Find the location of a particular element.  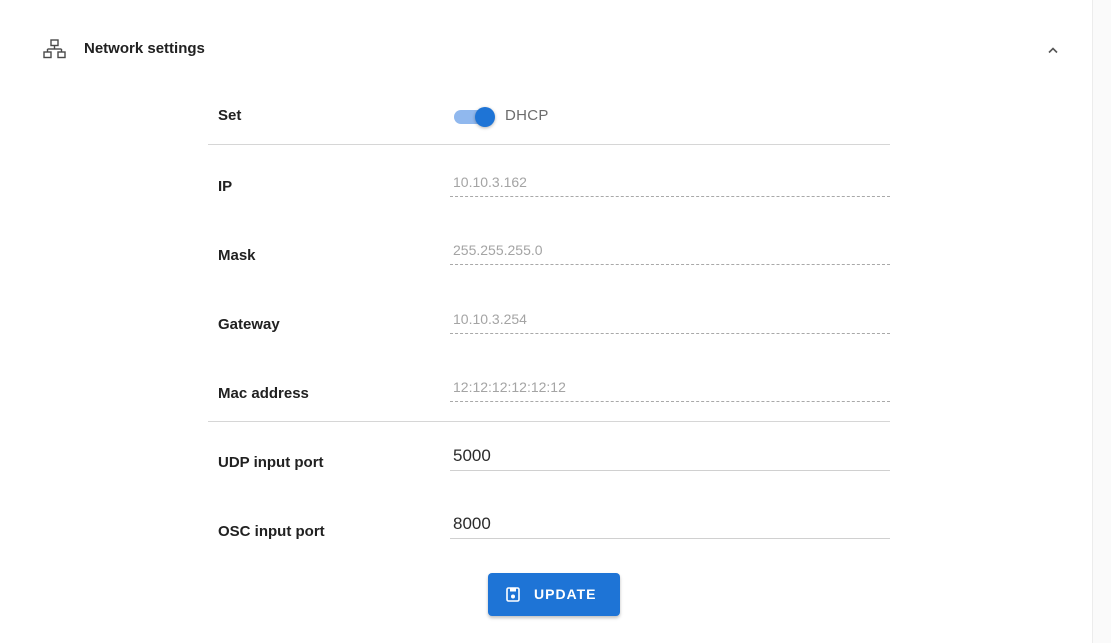

save-icon is located at coordinates (513, 594).